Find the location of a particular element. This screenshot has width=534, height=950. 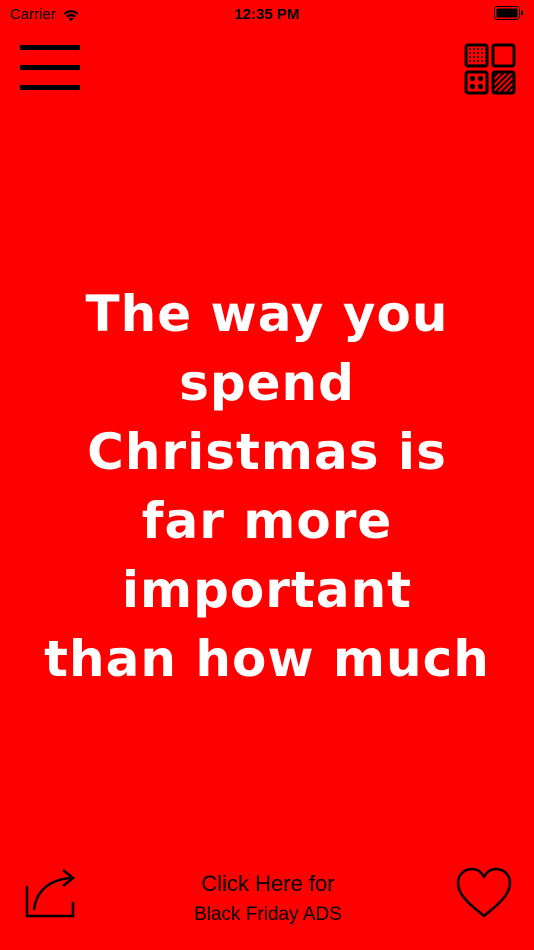

quote-line: Christmas is is located at coordinates (267, 452).